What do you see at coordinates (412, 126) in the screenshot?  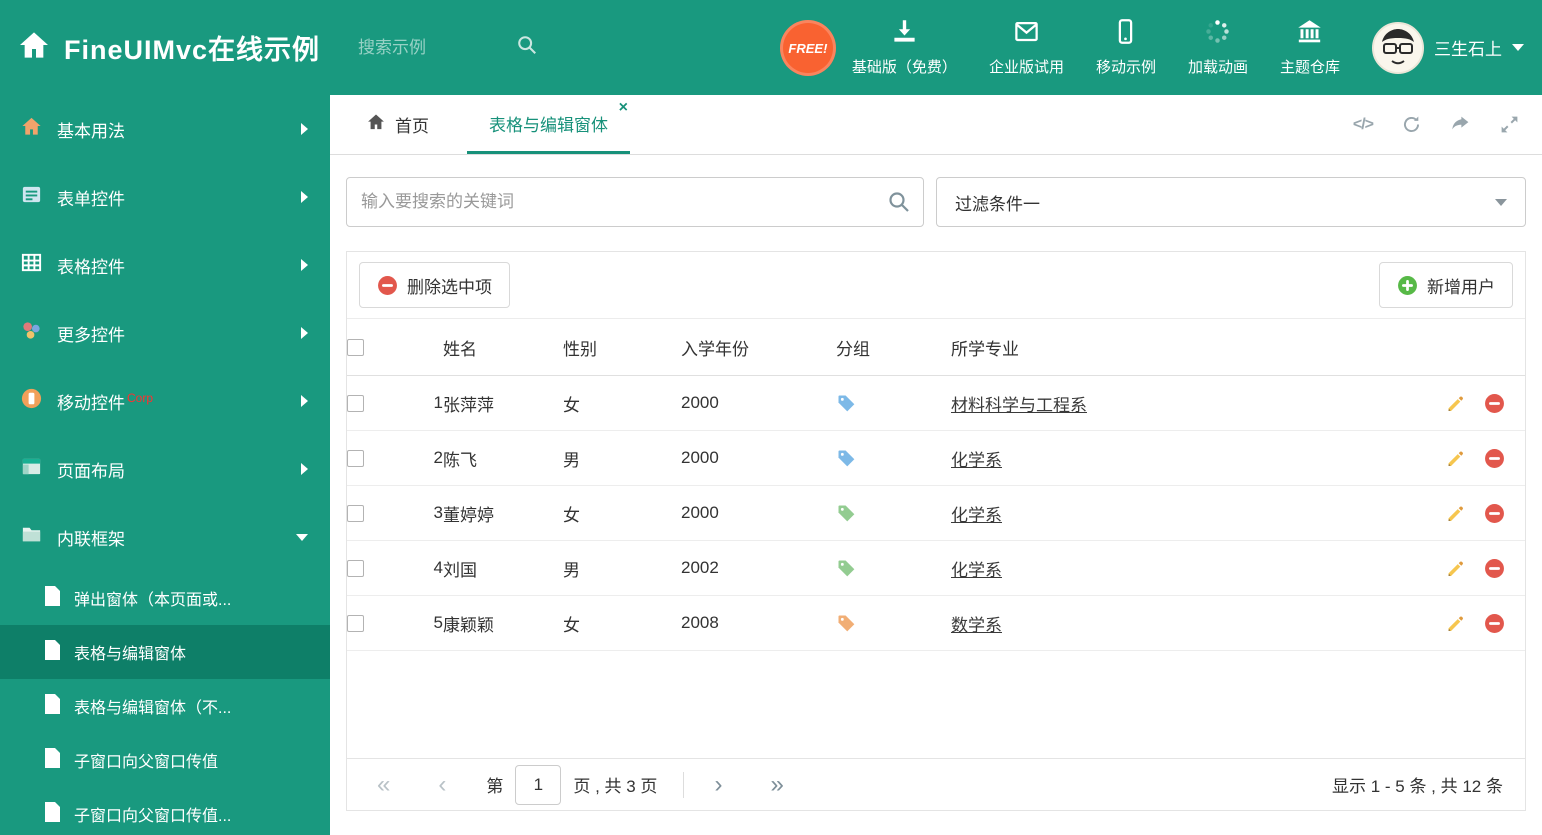 I see `tab-label: 首页` at bounding box center [412, 126].